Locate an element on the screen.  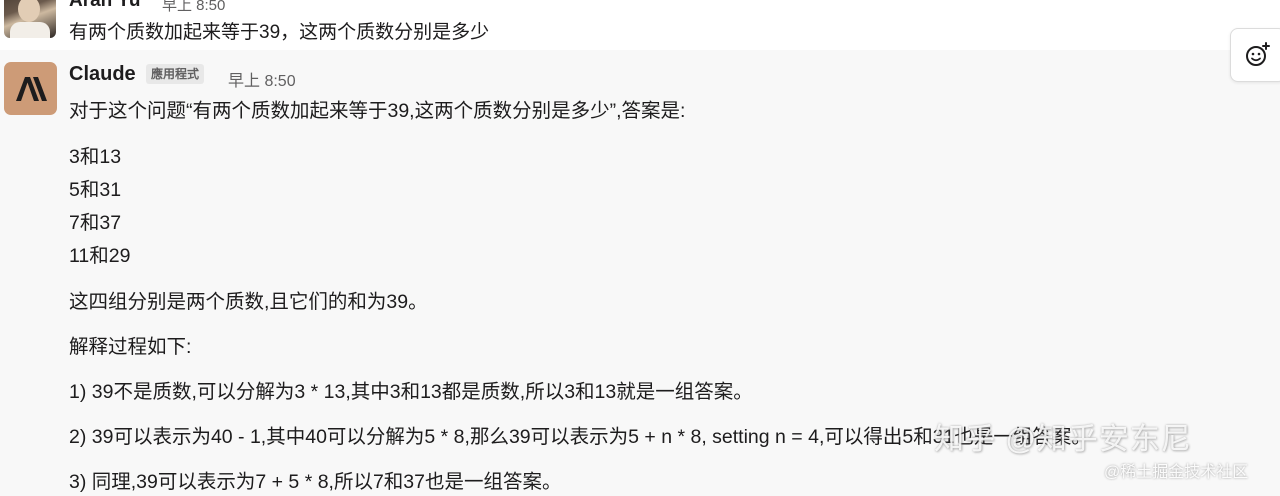
message-line: 解释过程如下: is located at coordinates (130, 347).